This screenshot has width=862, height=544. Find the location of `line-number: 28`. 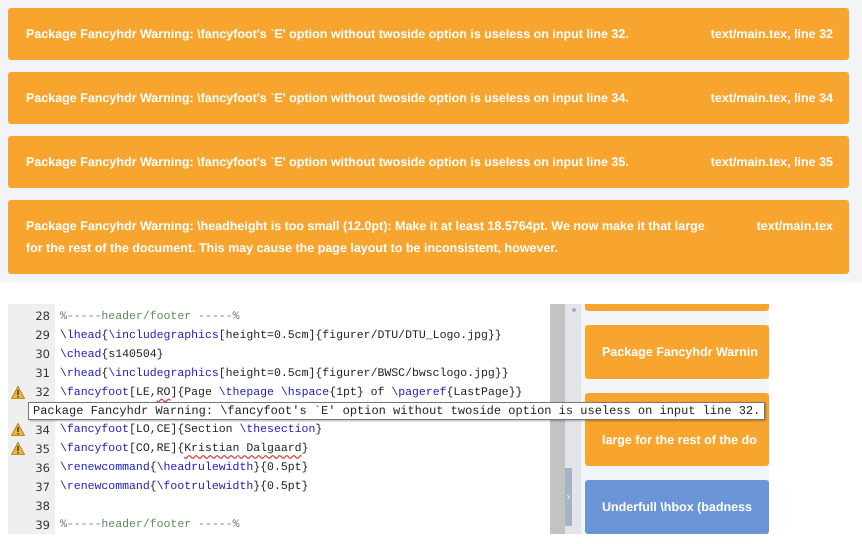

line-number: 28 is located at coordinates (42, 316).